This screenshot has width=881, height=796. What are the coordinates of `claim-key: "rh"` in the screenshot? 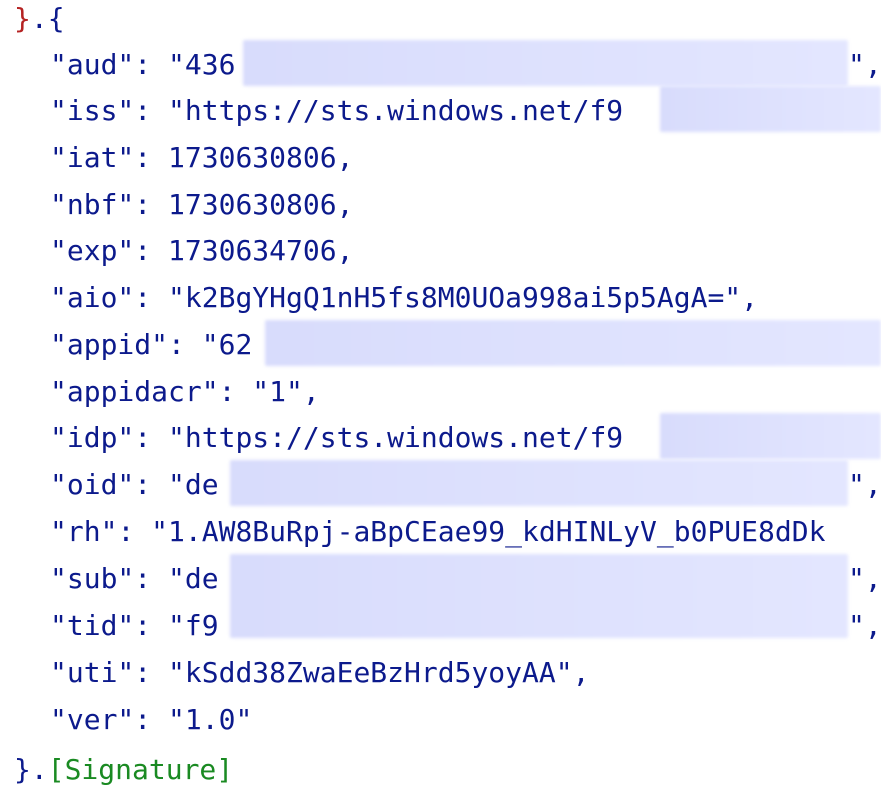 It's located at (84, 531).